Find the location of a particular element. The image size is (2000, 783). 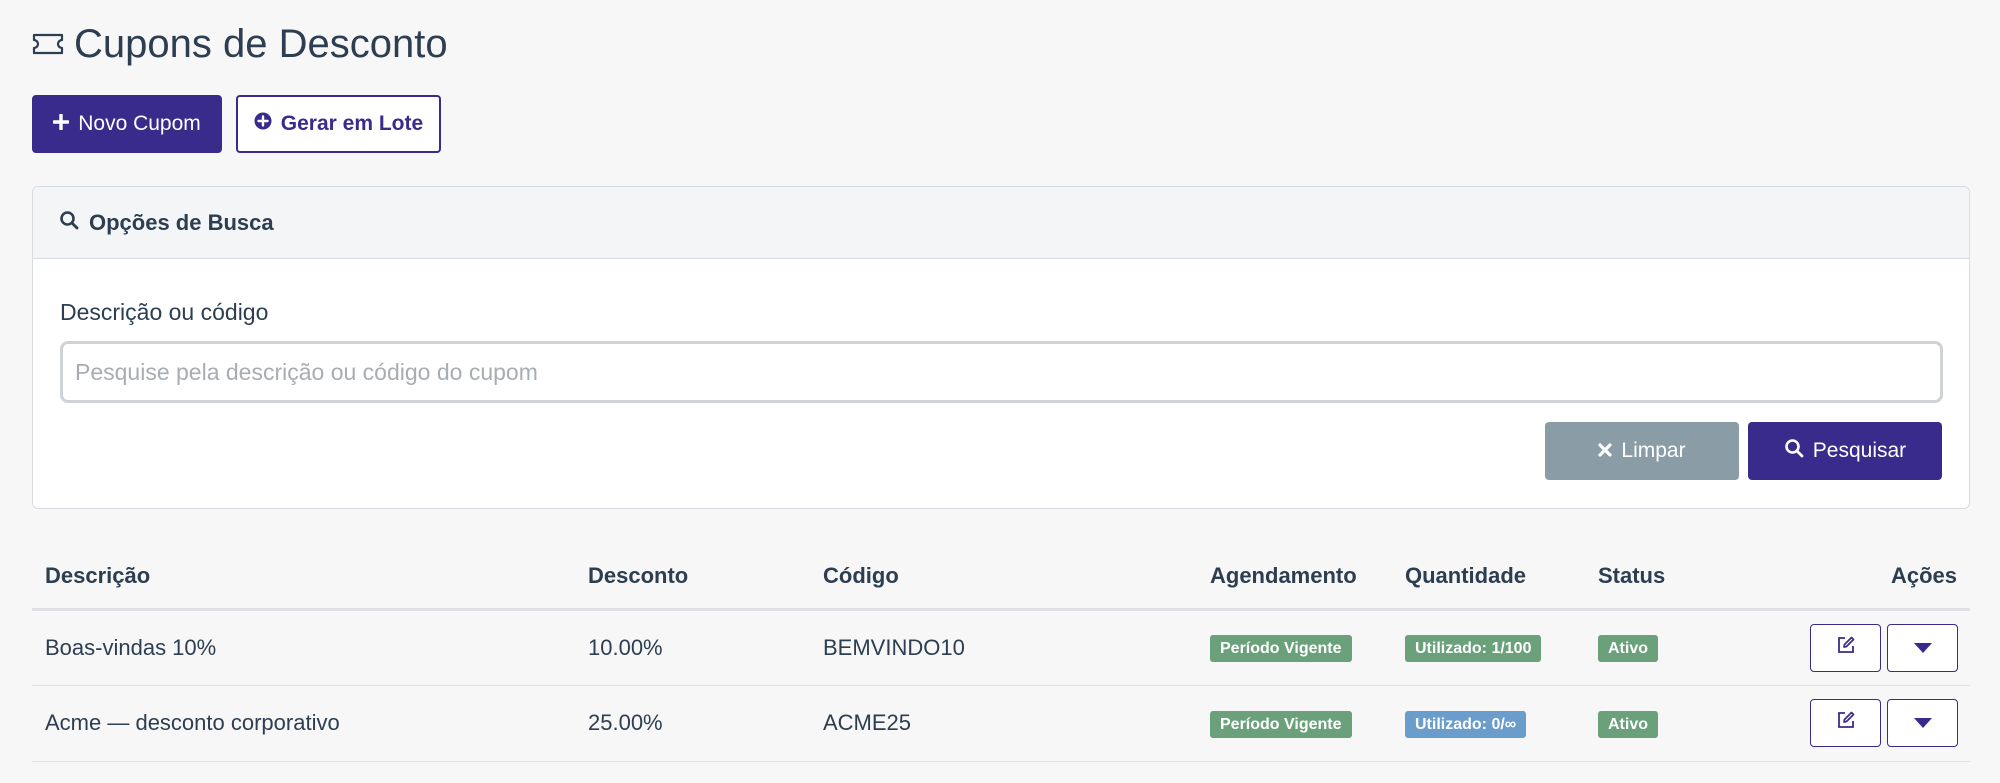

col-header-quantidade: Quantidade is located at coordinates (1488, 578).